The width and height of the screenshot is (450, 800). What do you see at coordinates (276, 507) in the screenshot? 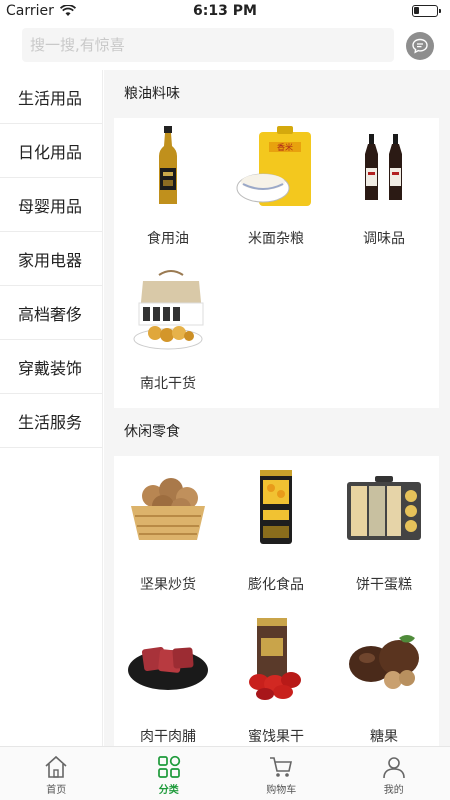
I see `snack-canister-image` at bounding box center [276, 507].